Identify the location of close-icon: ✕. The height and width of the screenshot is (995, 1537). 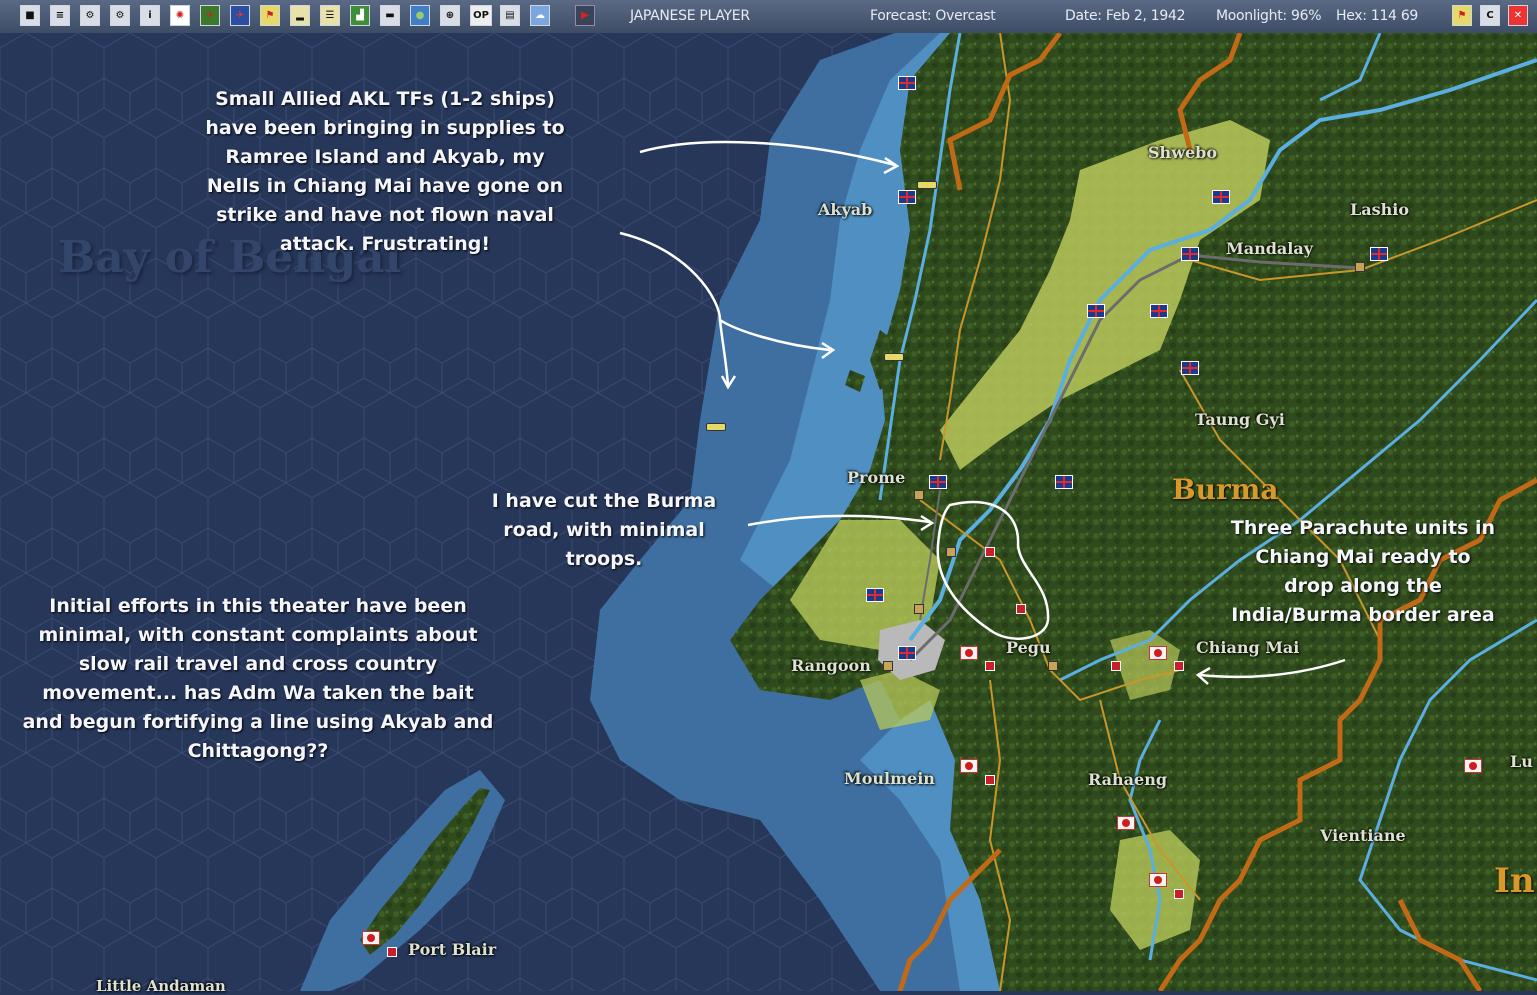
(1518, 15).